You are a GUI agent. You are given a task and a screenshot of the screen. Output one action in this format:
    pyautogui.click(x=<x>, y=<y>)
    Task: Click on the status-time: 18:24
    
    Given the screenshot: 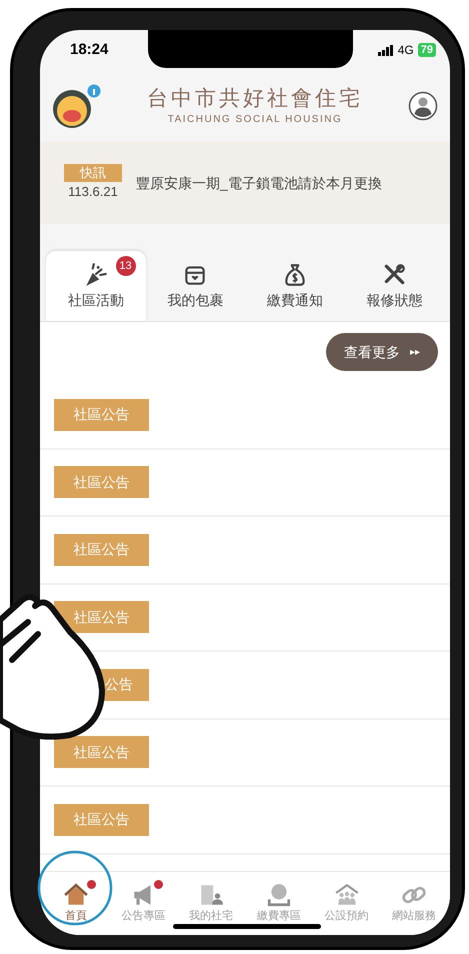 What is the action you would take?
    pyautogui.click(x=89, y=50)
    